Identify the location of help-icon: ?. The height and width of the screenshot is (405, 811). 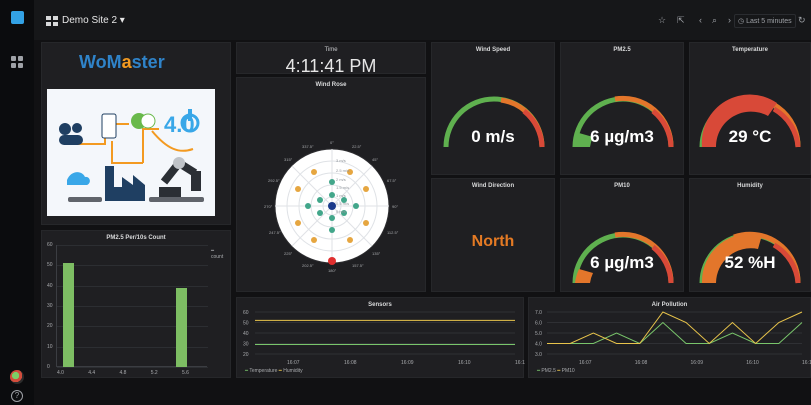
(17, 396).